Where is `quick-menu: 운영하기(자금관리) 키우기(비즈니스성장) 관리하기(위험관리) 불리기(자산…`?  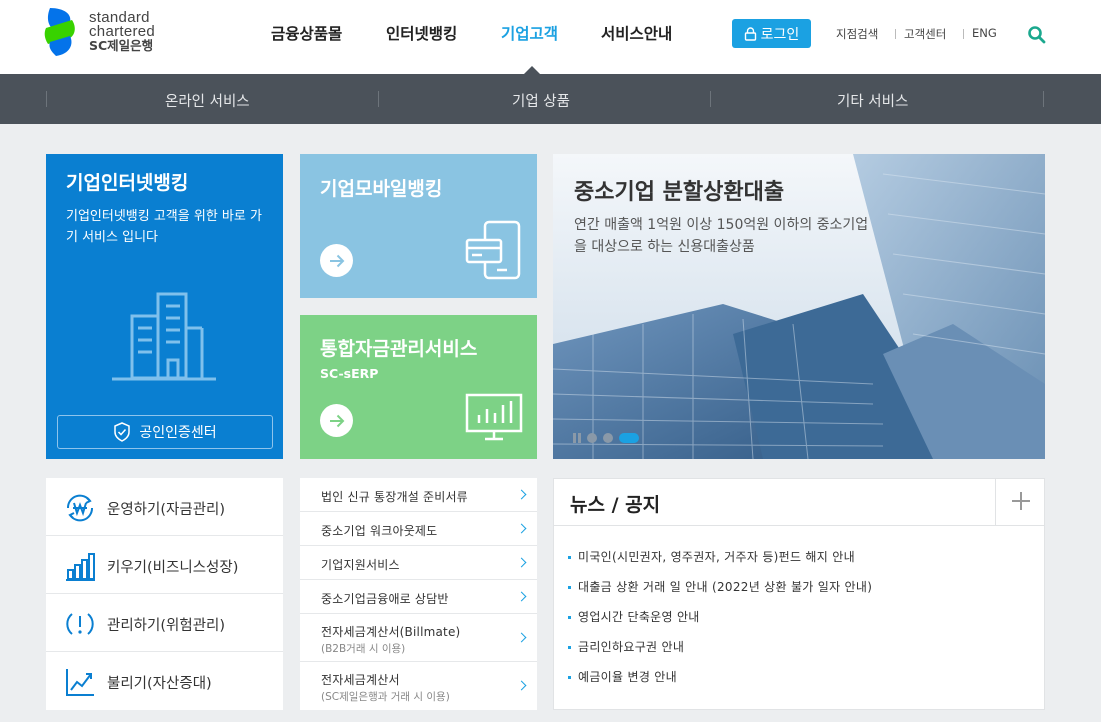
quick-menu: 운영하기(자금관리) 키우기(비즈니스성장) 관리하기(위험관리) 불리기(자산… is located at coordinates (164, 594).